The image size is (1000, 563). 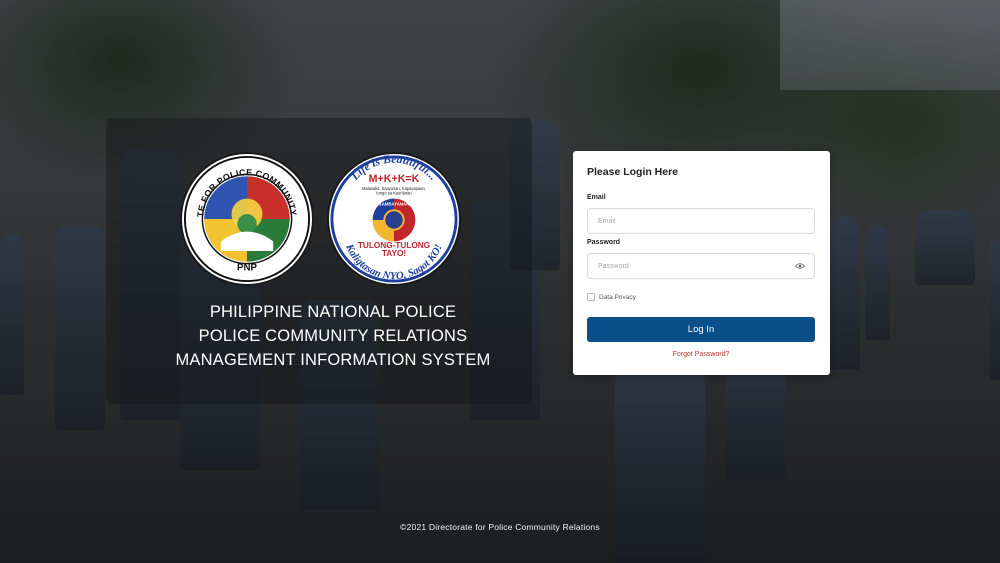 What do you see at coordinates (633, 172) in the screenshot?
I see `login-heading: Please Login Here` at bounding box center [633, 172].